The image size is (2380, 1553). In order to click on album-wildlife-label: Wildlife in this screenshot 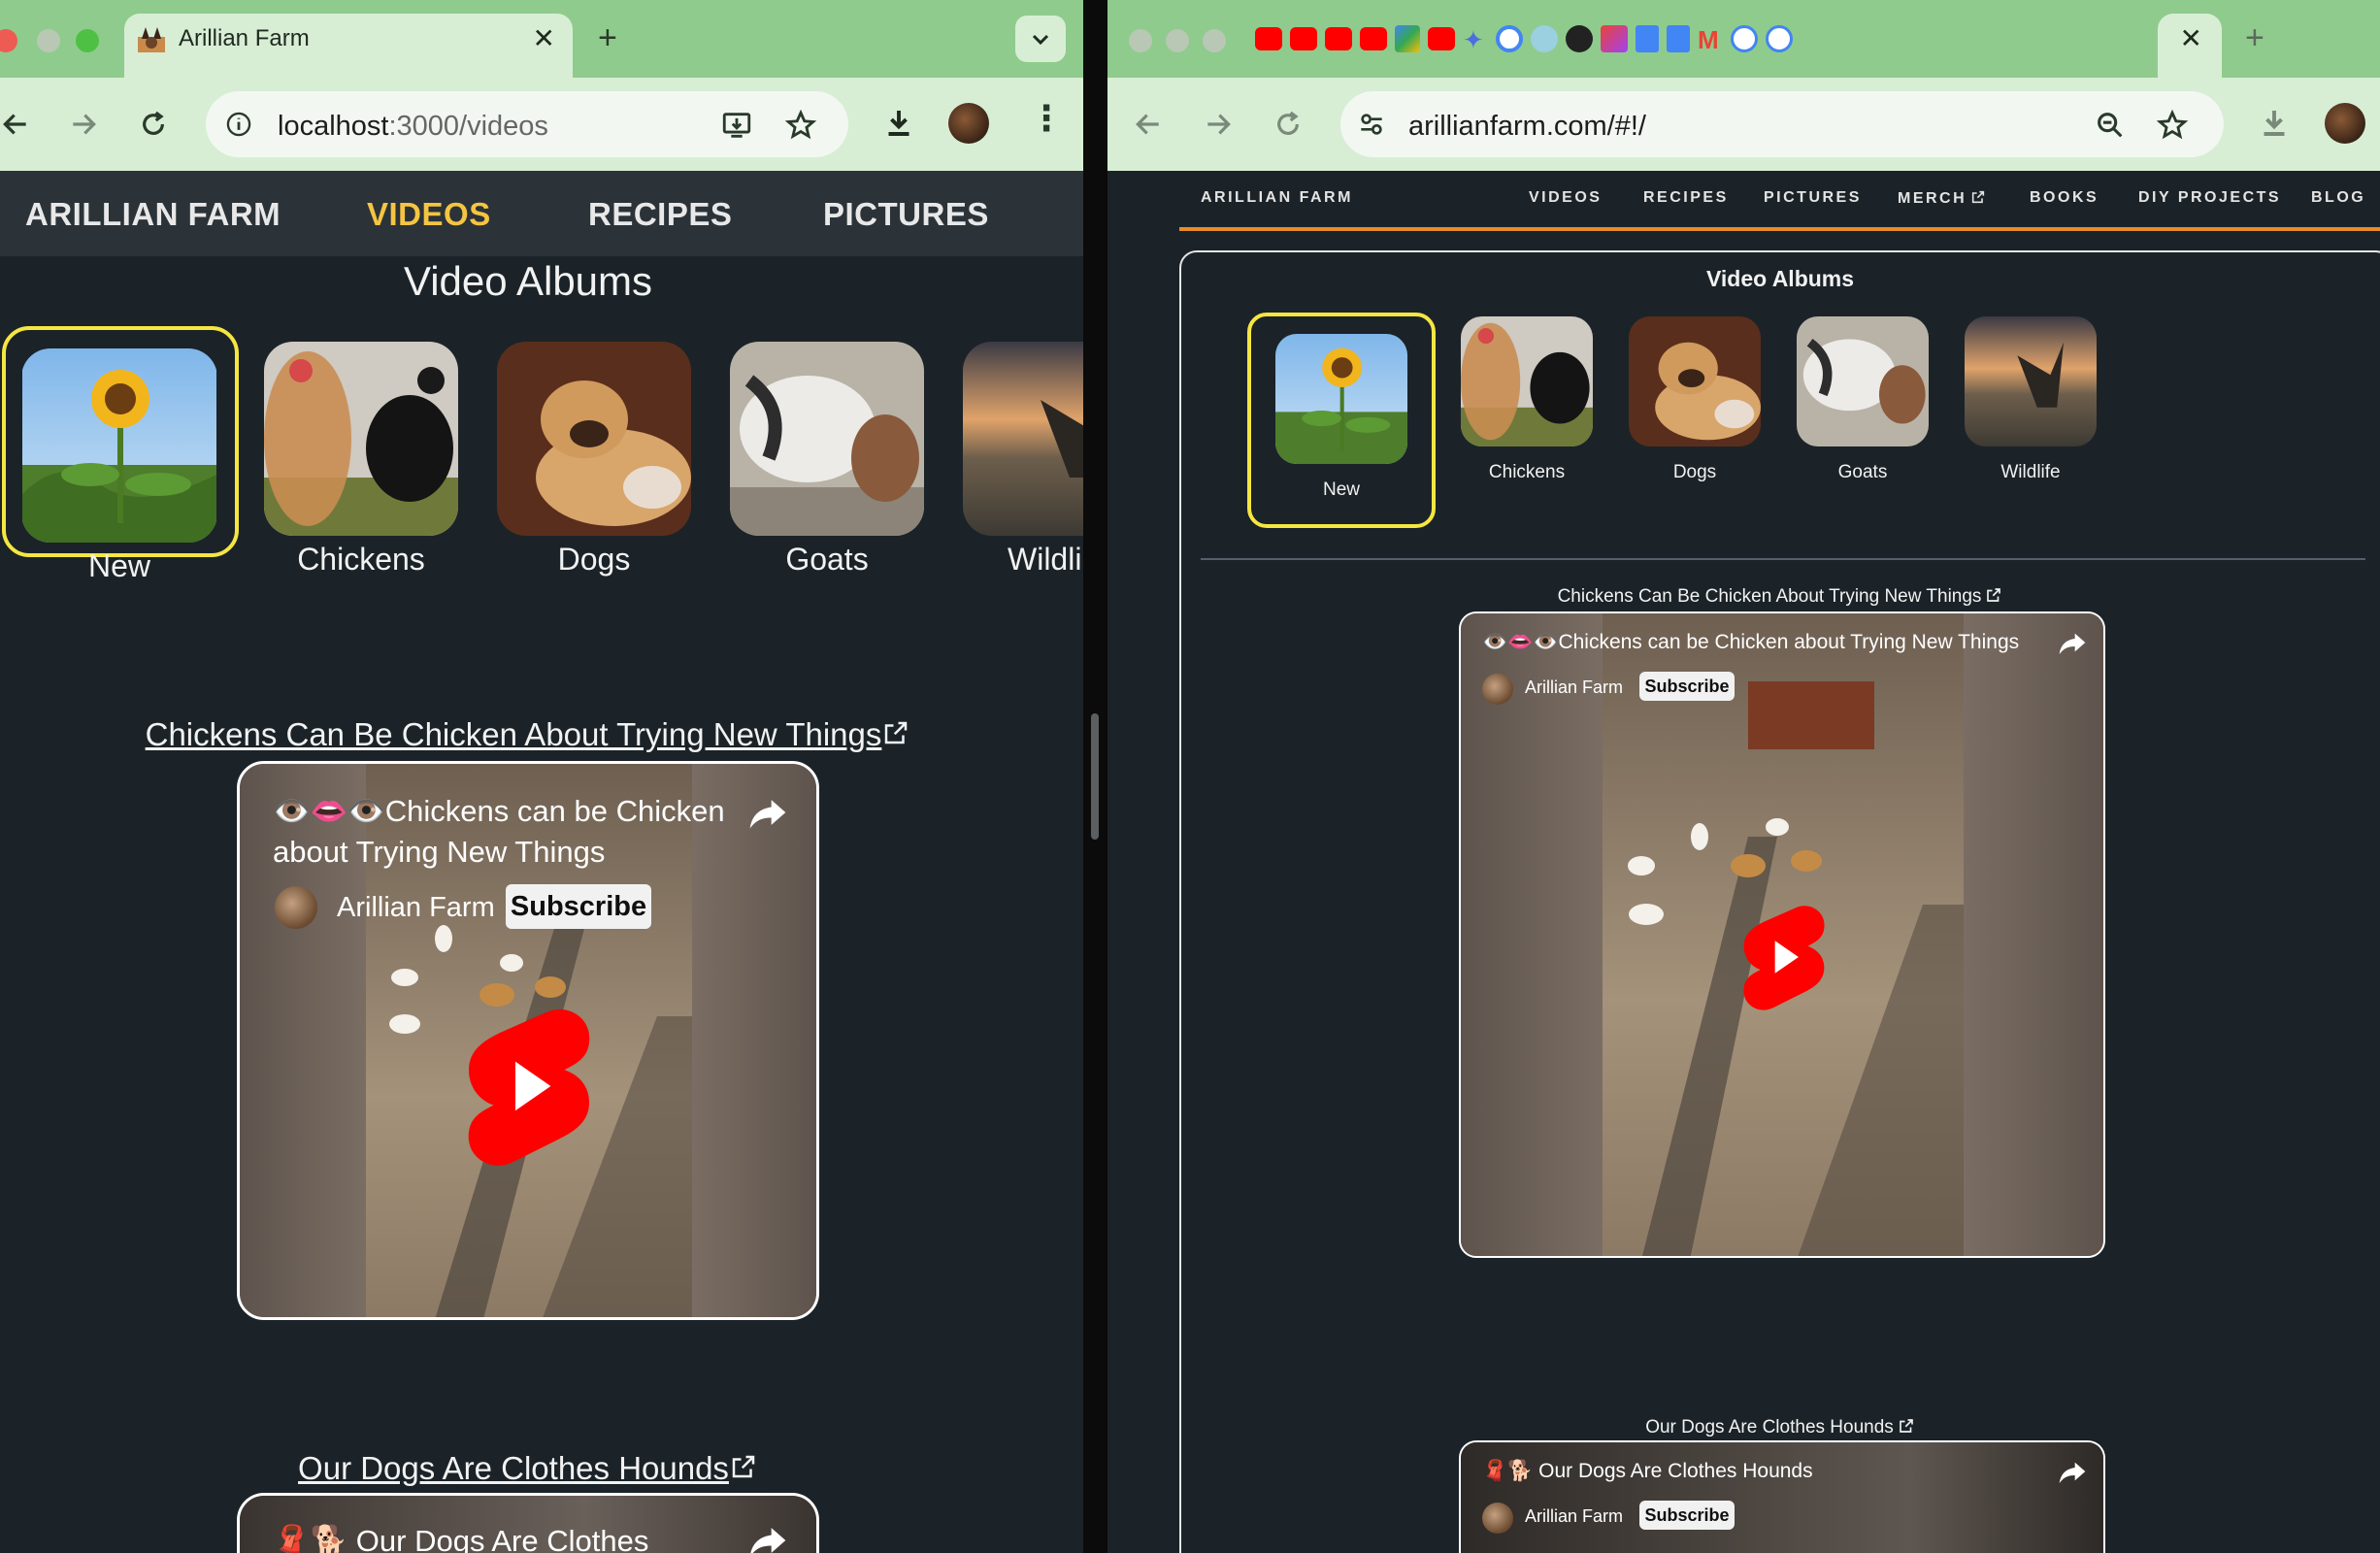, I will do `click(2031, 472)`.